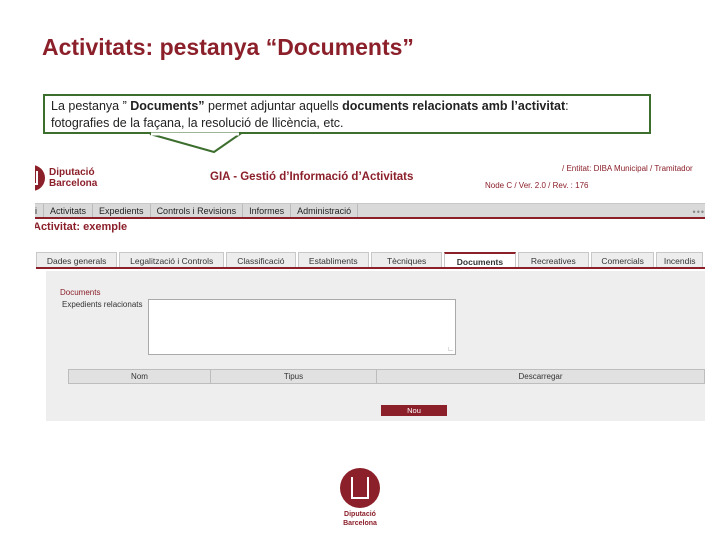 This screenshot has width=720, height=540. What do you see at coordinates (537, 185) in the screenshot?
I see `version-info: Node C / Ver. 2.0 / Rev. : 176` at bounding box center [537, 185].